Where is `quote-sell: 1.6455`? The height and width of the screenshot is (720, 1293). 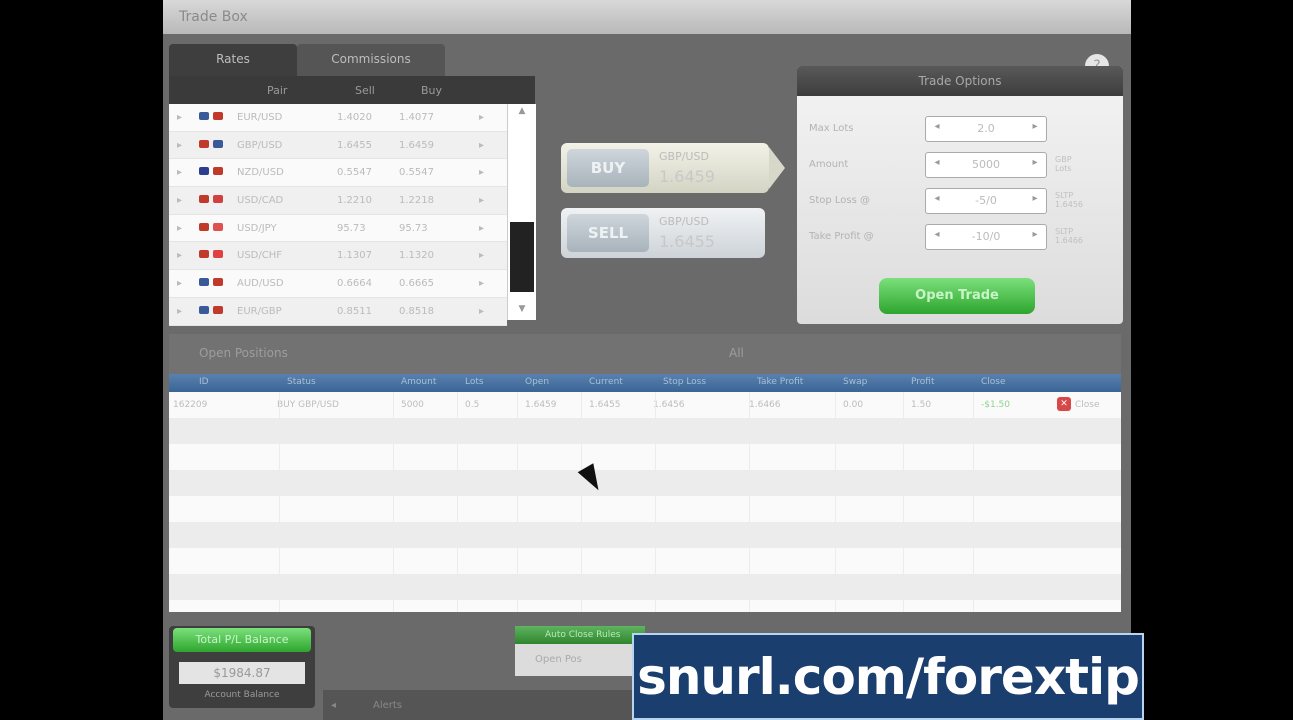
quote-sell: 1.6455 is located at coordinates (354, 145).